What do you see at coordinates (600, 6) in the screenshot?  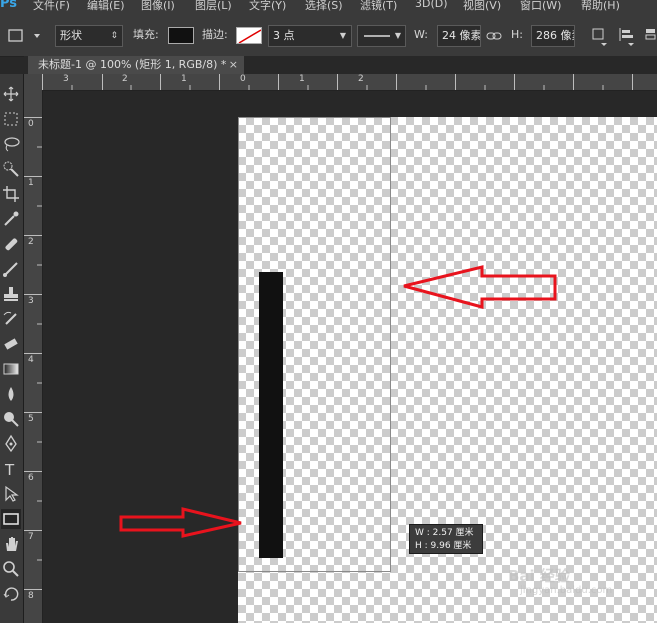 I see `menu-help: 帮助(H)` at bounding box center [600, 6].